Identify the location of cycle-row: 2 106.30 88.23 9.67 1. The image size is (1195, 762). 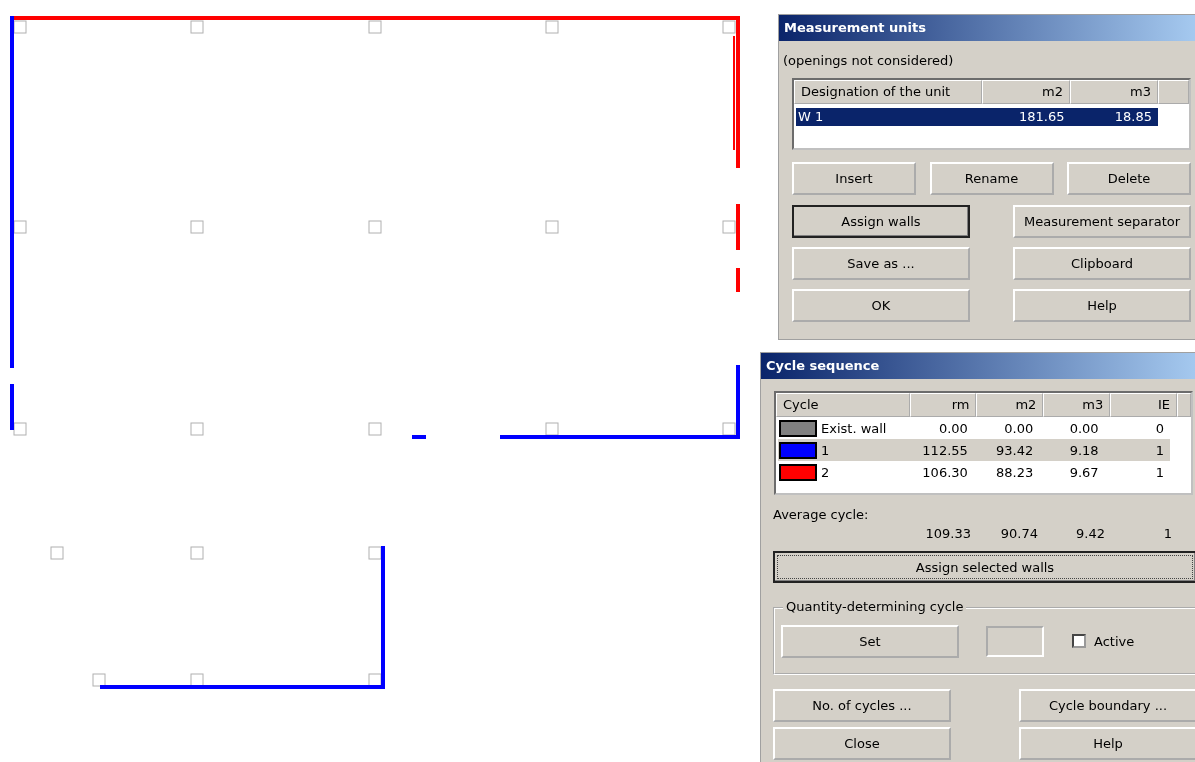
(974, 472).